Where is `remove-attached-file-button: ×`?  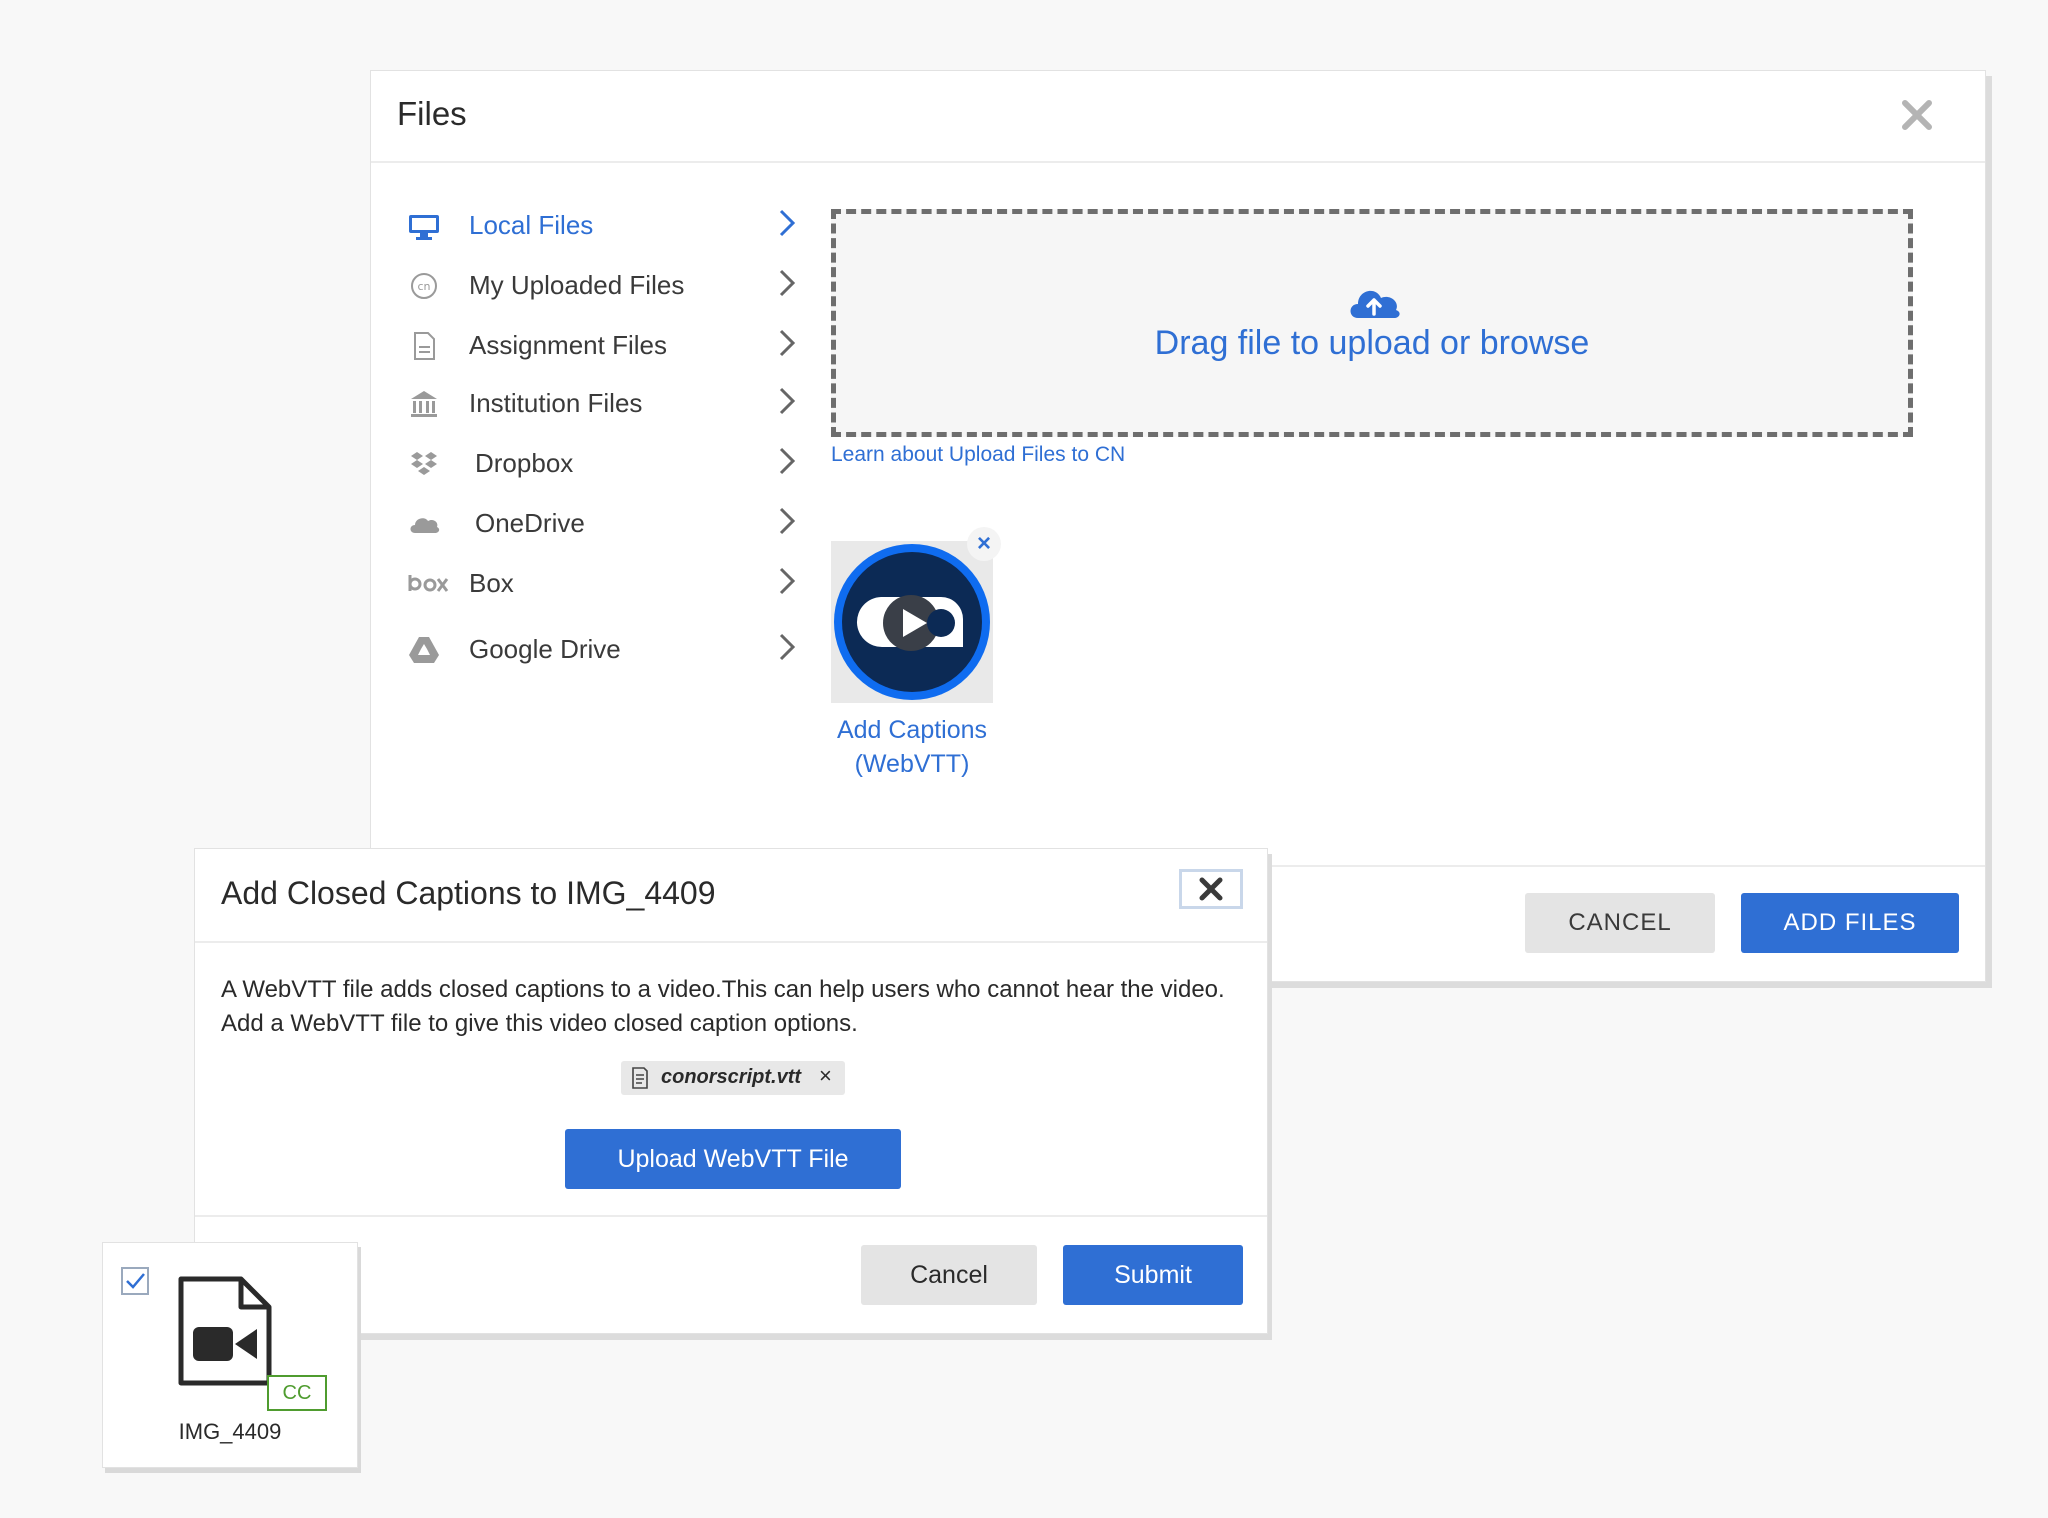
remove-attached-file-button: × is located at coordinates (825, 1076).